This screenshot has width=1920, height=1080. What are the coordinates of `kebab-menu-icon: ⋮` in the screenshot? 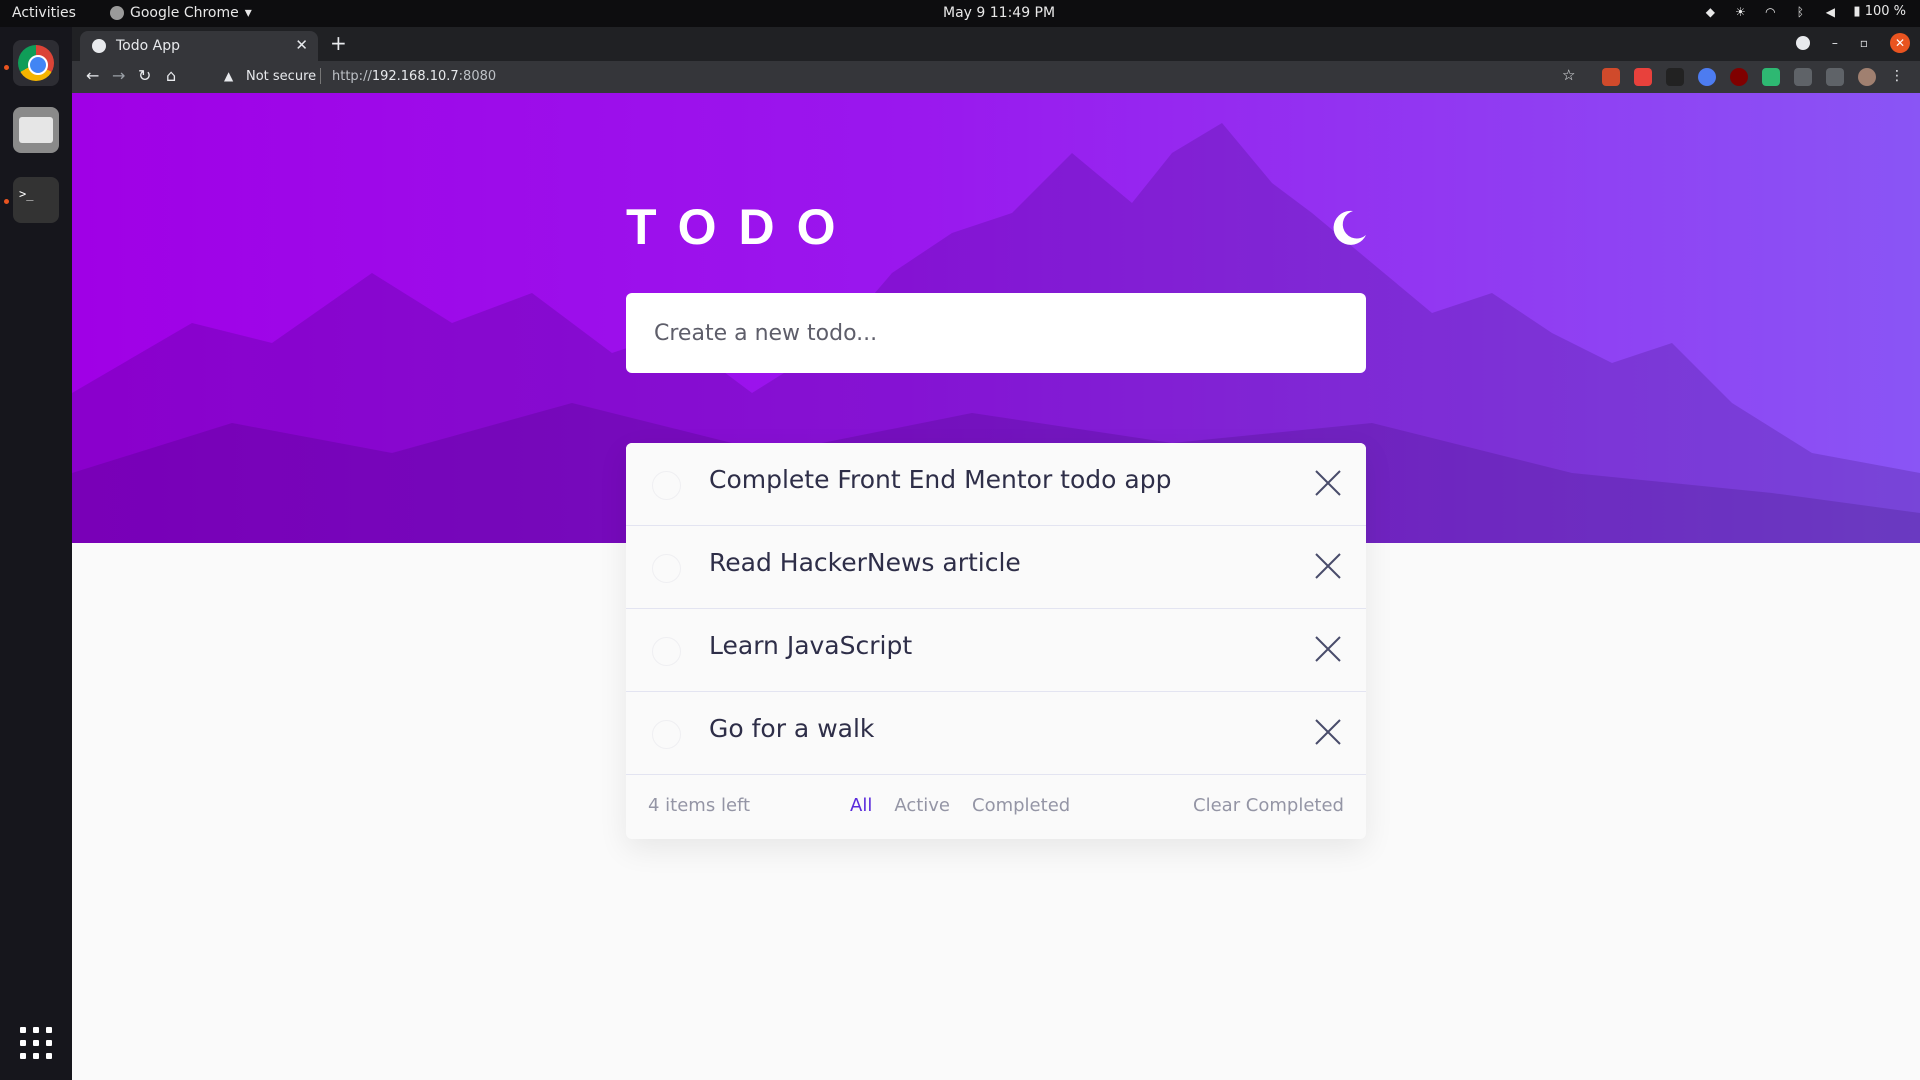 It's located at (1897, 77).